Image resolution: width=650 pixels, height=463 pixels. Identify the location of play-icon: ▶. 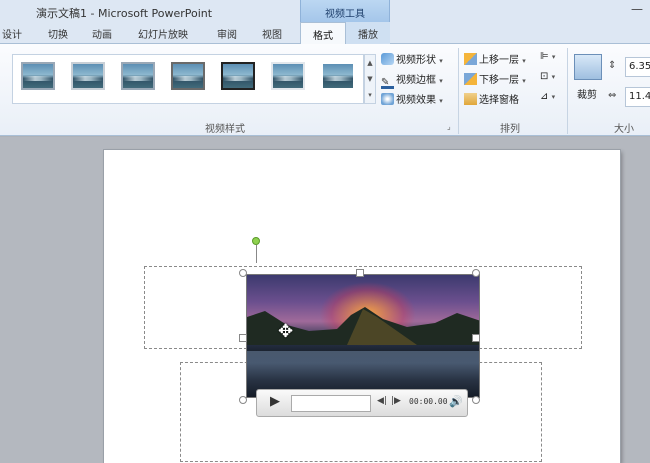
(275, 403).